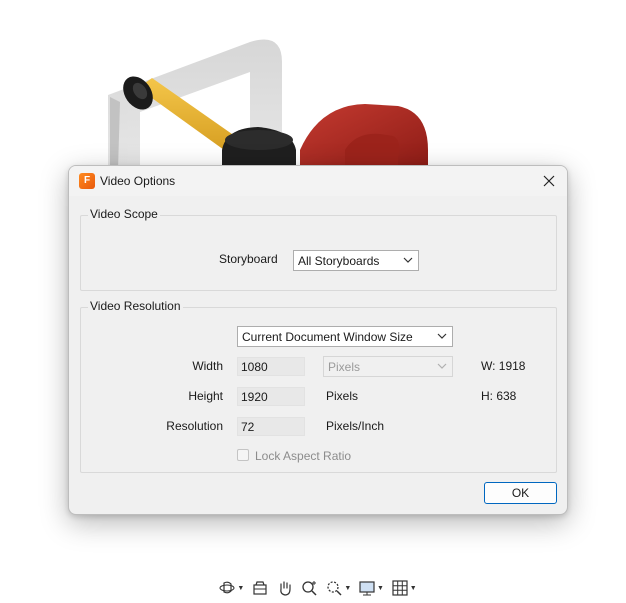  What do you see at coordinates (243, 455) in the screenshot?
I see `lock-aspect-checkbox` at bounding box center [243, 455].